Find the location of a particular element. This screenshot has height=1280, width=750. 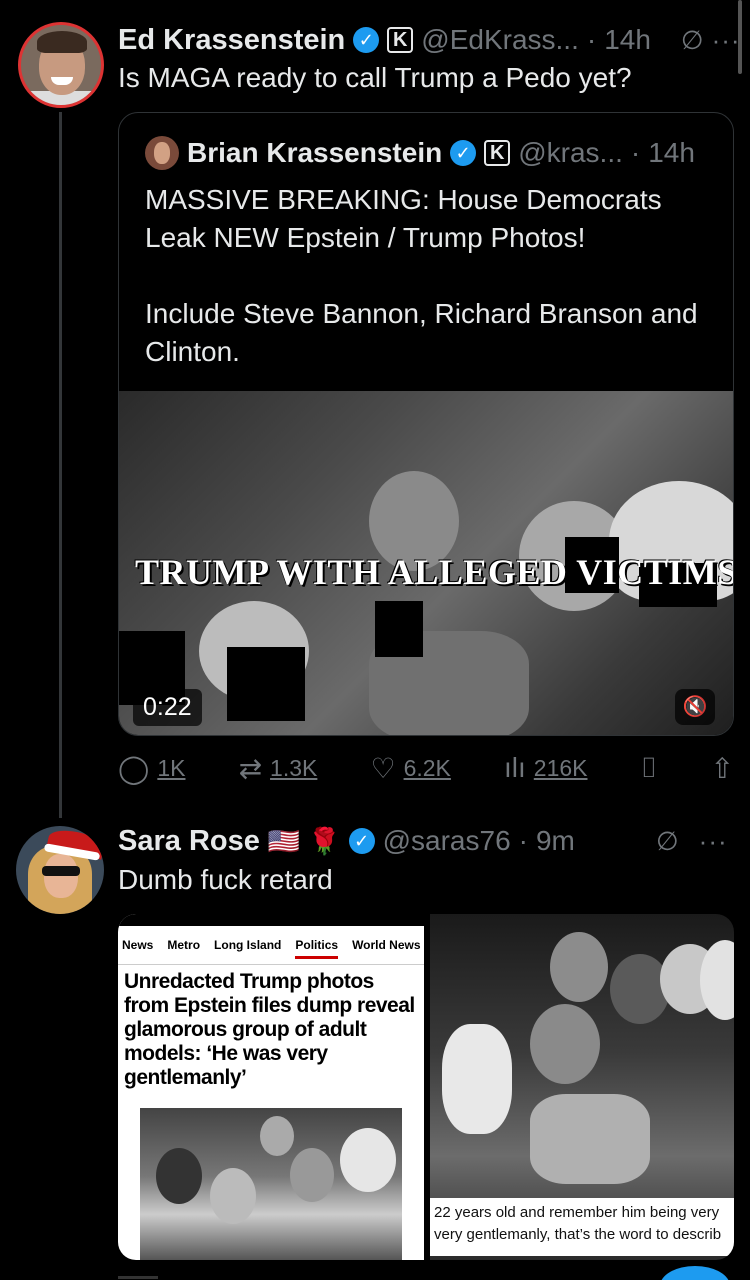

newspaper-masthead is located at coordinates (271, 920).